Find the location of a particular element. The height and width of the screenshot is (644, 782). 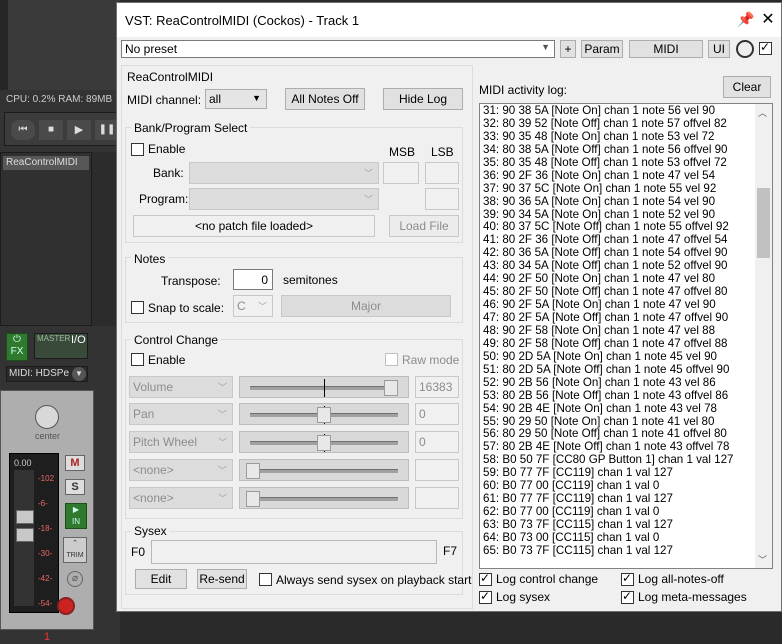

chevron-down-icon: ▼ is located at coordinates (79, 374).